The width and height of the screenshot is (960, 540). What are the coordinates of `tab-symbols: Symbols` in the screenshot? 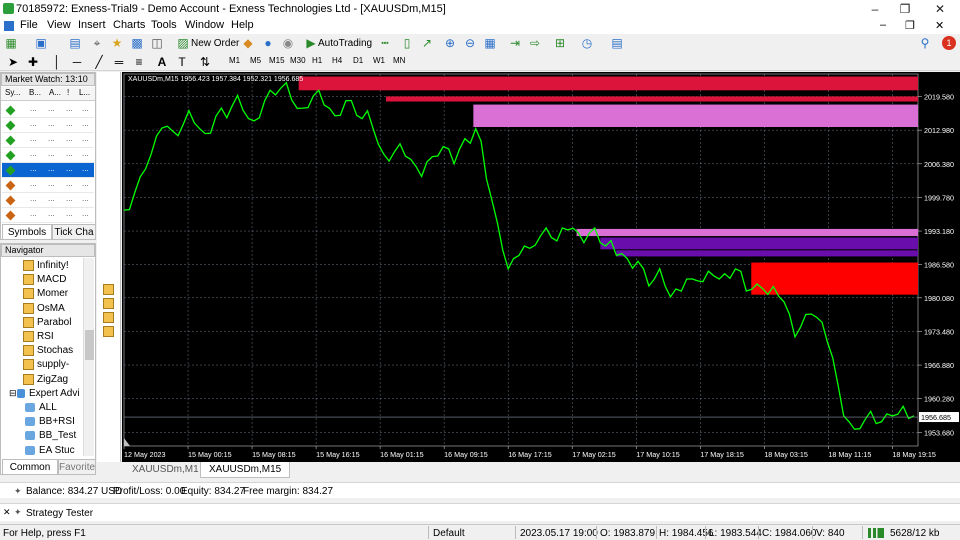 It's located at (27, 232).